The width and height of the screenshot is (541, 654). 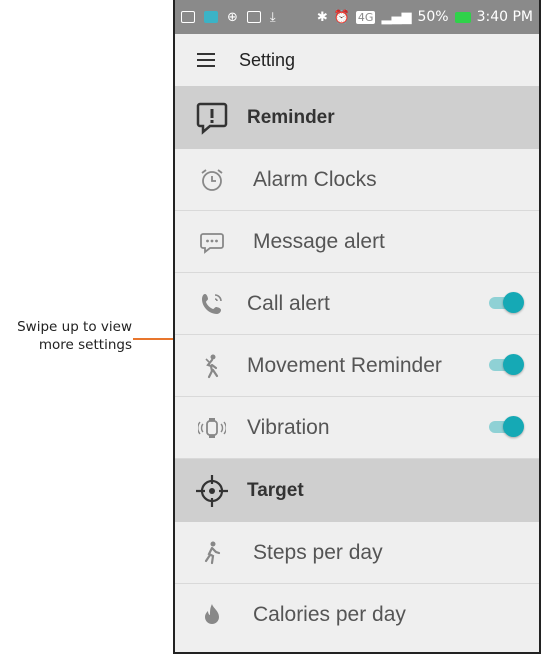 I want to click on status-bar: ⊕ ⤓ ✱ ⏰ 4G ▂▄▆ 50% 3:40 PM, so click(x=357, y=17).